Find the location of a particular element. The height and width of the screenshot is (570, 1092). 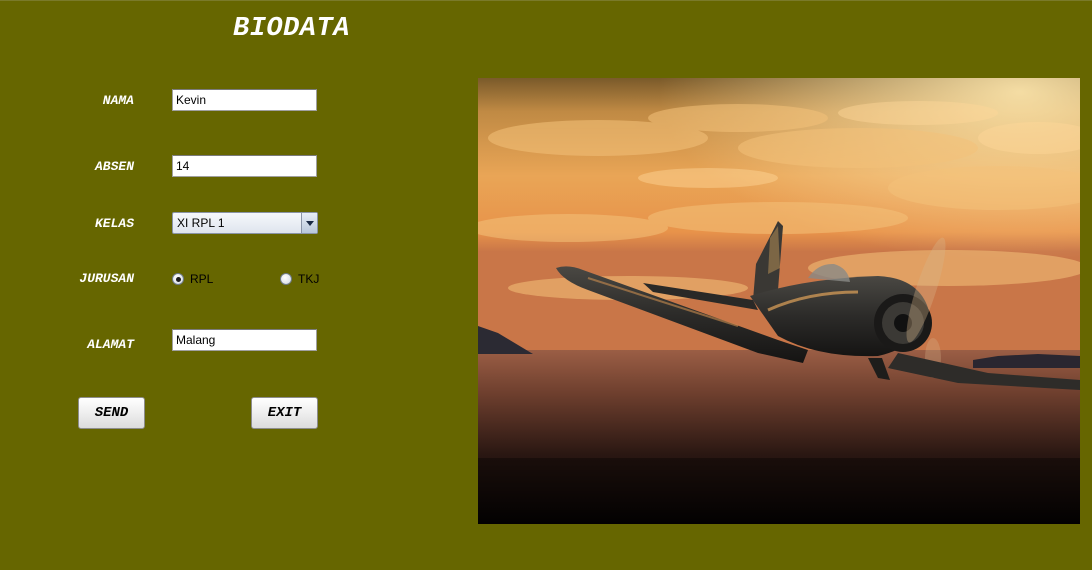

chevron-down-icon is located at coordinates (309, 223).